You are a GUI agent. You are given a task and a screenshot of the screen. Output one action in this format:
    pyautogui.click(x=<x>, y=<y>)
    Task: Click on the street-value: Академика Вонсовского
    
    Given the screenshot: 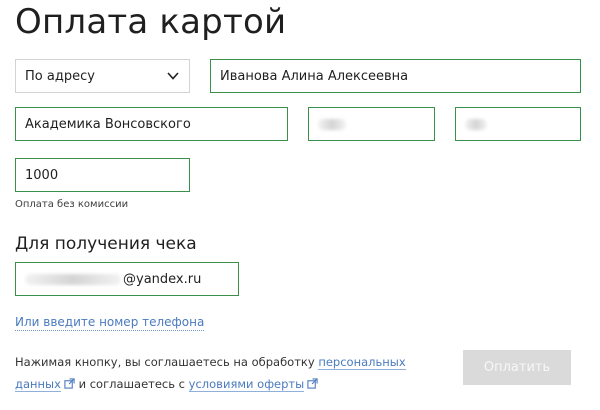 What is the action you would take?
    pyautogui.click(x=108, y=124)
    